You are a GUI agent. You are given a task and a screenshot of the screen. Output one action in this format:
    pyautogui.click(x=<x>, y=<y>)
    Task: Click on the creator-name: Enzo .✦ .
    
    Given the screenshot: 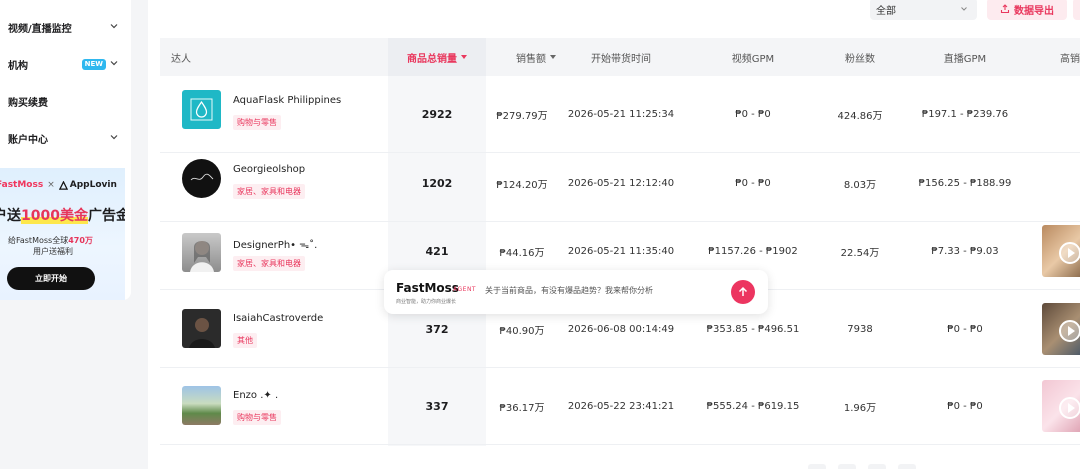 What is the action you would take?
    pyautogui.click(x=255, y=395)
    